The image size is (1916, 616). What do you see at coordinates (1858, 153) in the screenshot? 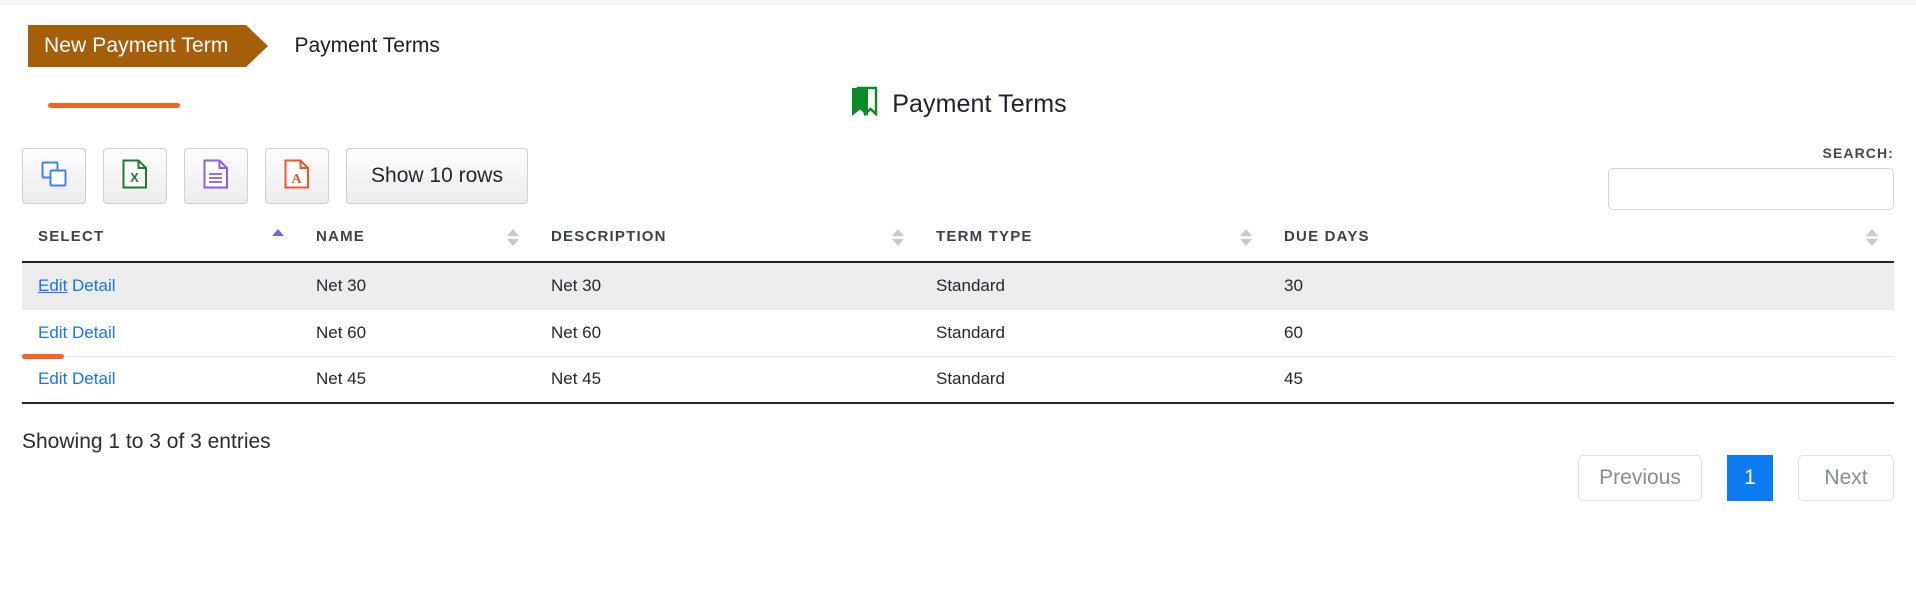
I see `search-label: SEARCH:` at bounding box center [1858, 153].